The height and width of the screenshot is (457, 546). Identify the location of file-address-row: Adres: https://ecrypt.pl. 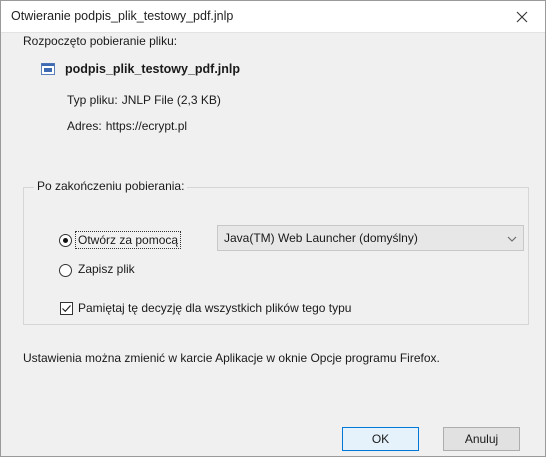
(127, 126).